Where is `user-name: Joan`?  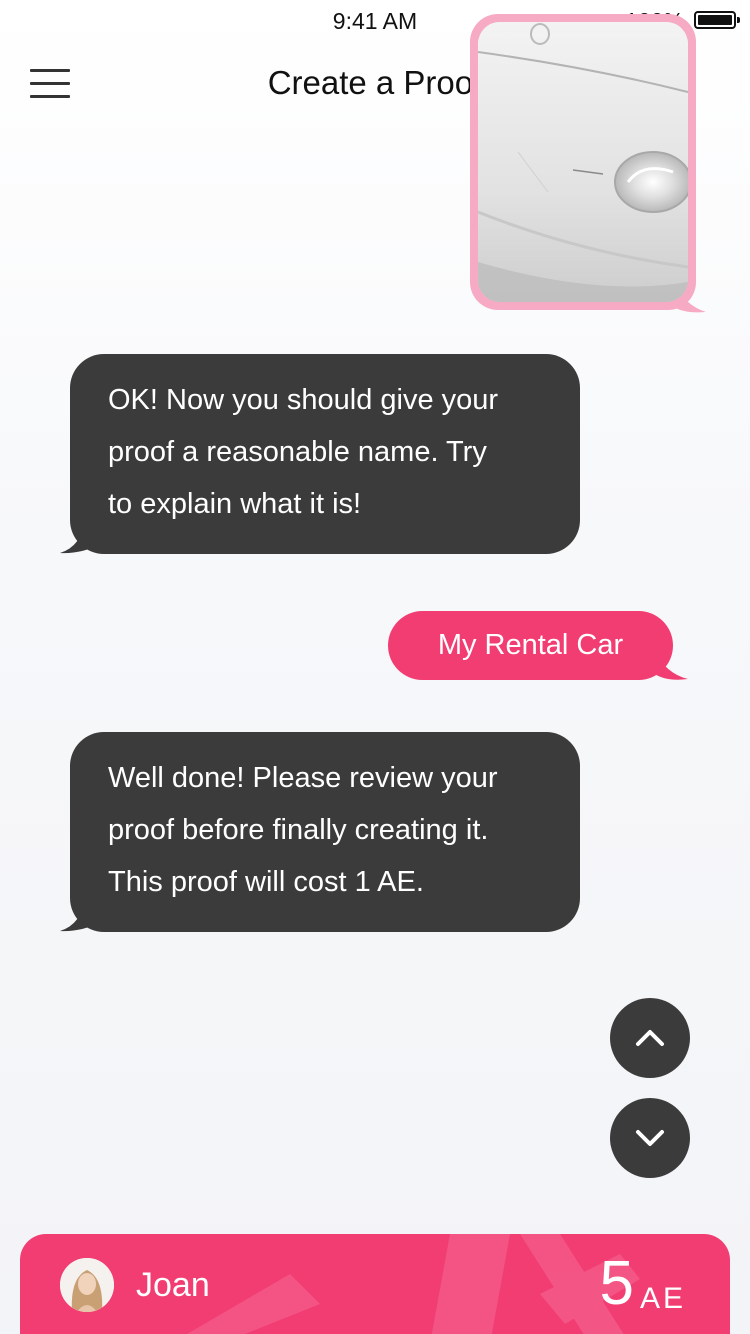
user-name: Joan is located at coordinates (173, 1285).